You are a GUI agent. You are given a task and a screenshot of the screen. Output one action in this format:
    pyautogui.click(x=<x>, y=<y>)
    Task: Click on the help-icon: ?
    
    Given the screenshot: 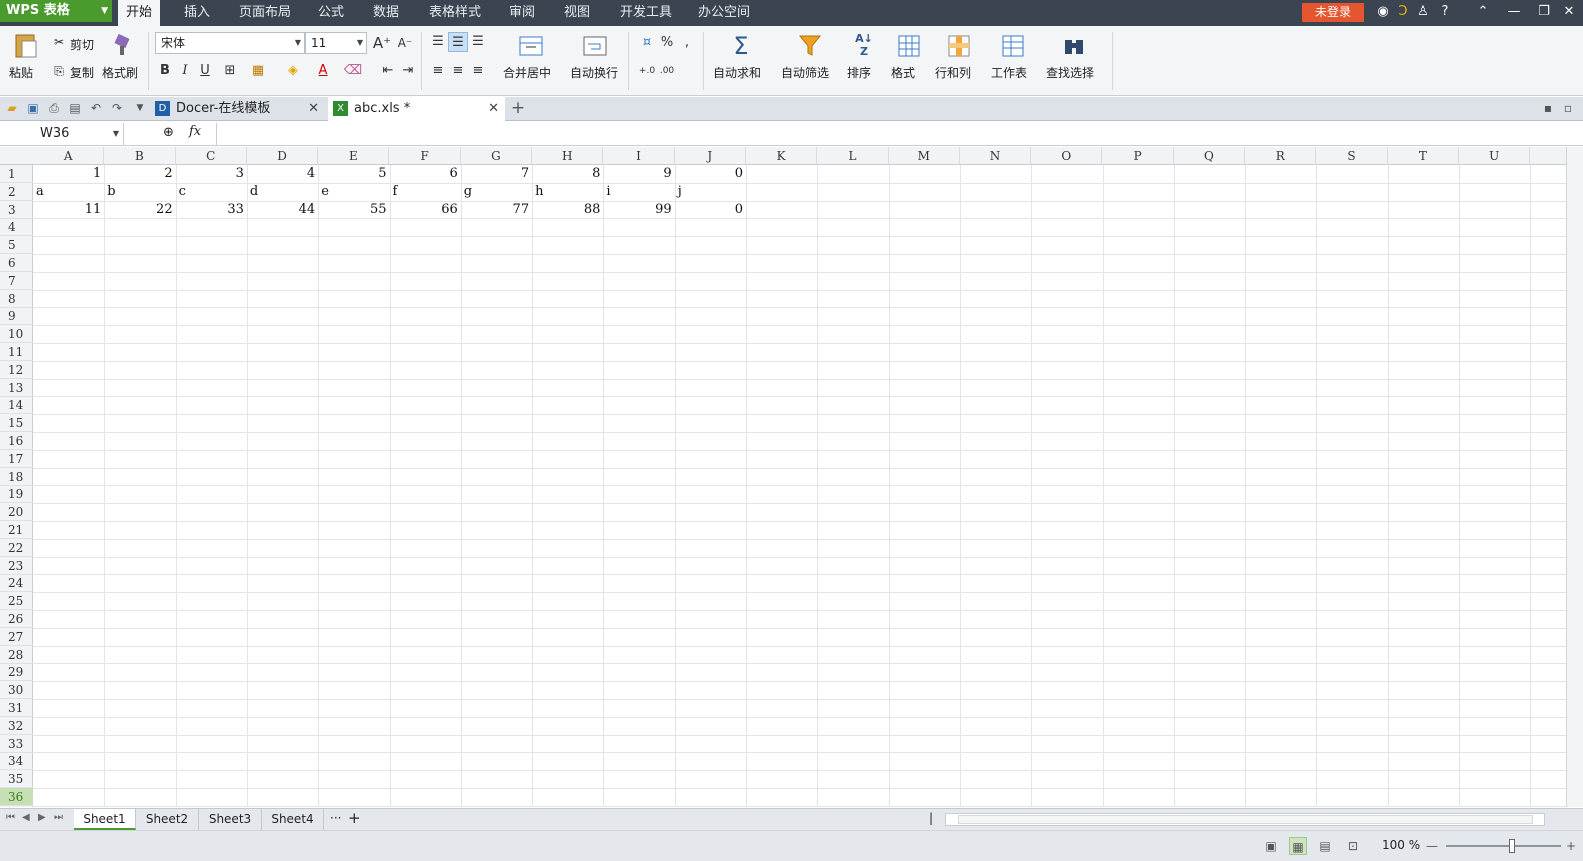 What is the action you would take?
    pyautogui.click(x=1445, y=12)
    